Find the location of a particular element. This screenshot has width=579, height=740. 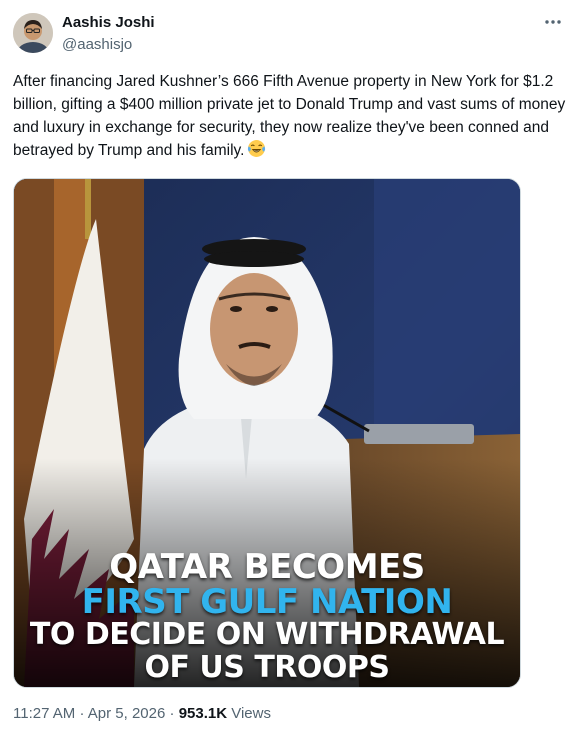

avatar is located at coordinates (33, 33).